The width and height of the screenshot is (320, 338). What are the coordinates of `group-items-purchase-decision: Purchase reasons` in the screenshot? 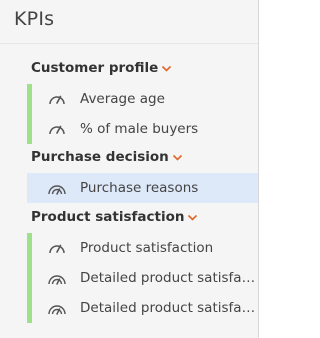 It's located at (142, 188).